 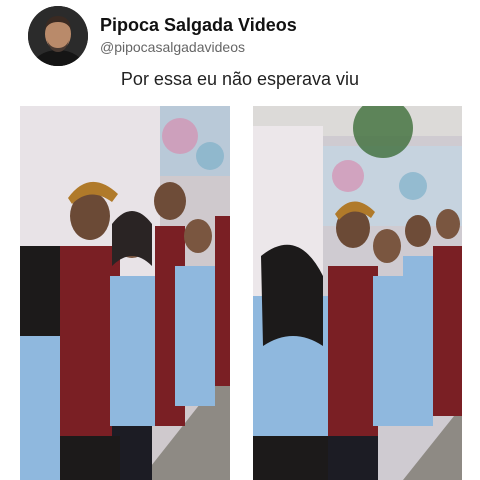 I want to click on post-caption: Por essa eu não esperava viu, so click(x=240, y=79).